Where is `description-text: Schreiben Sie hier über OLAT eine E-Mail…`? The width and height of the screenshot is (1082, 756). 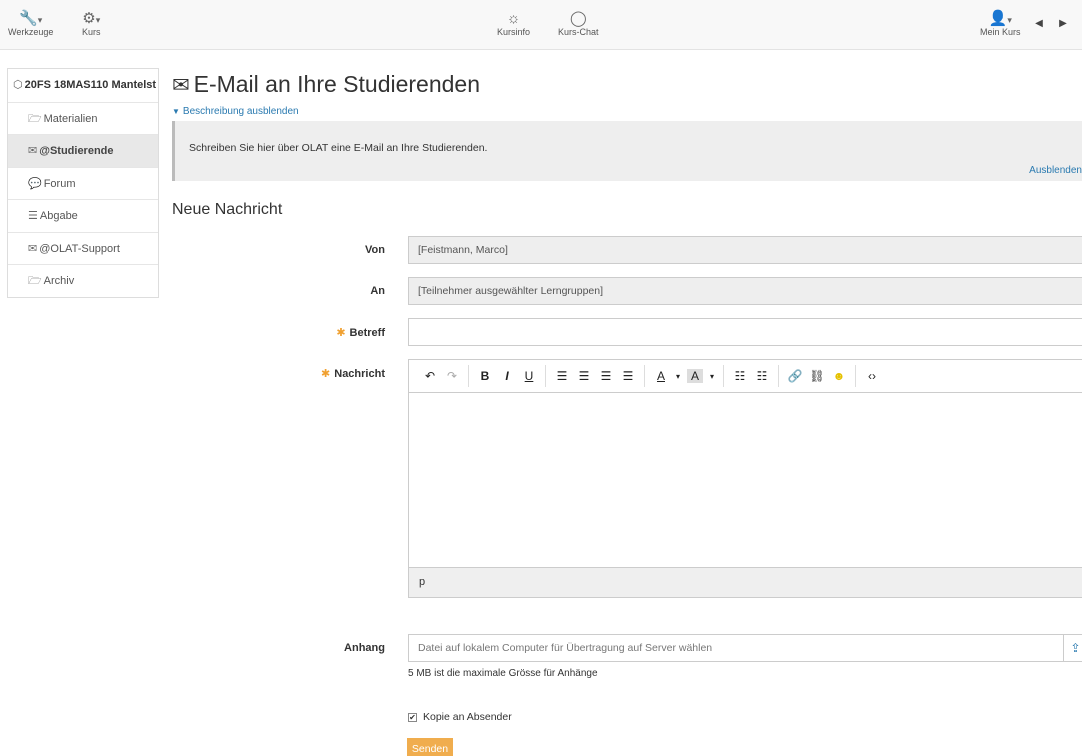 description-text: Schreiben Sie hier über OLAT eine E-Mail… is located at coordinates (338, 148).